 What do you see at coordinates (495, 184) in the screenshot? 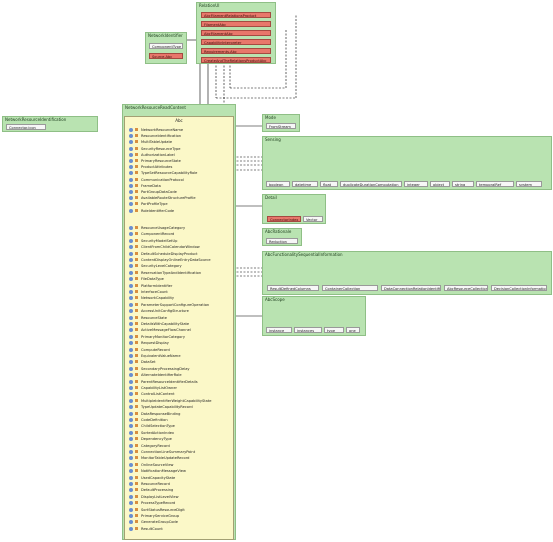
I see `enum-value: temporalRef` at bounding box center [495, 184].